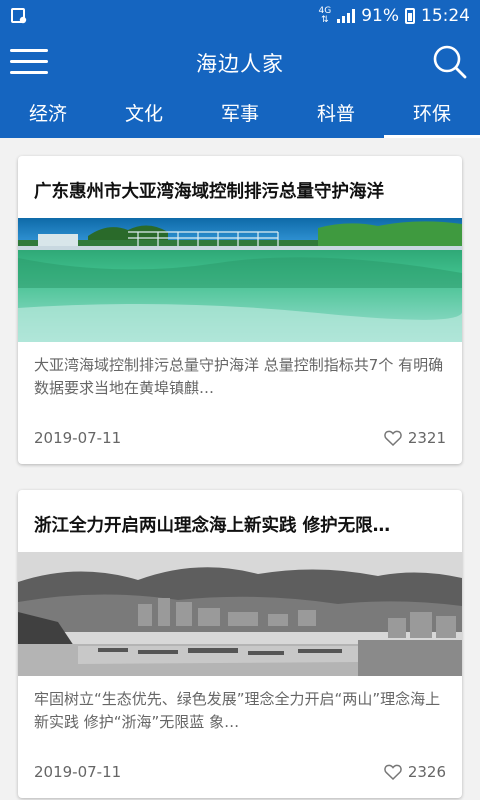 This screenshot has width=480, height=800. What do you see at coordinates (432, 115) in the screenshot?
I see `tab-environment: 环保` at bounding box center [432, 115].